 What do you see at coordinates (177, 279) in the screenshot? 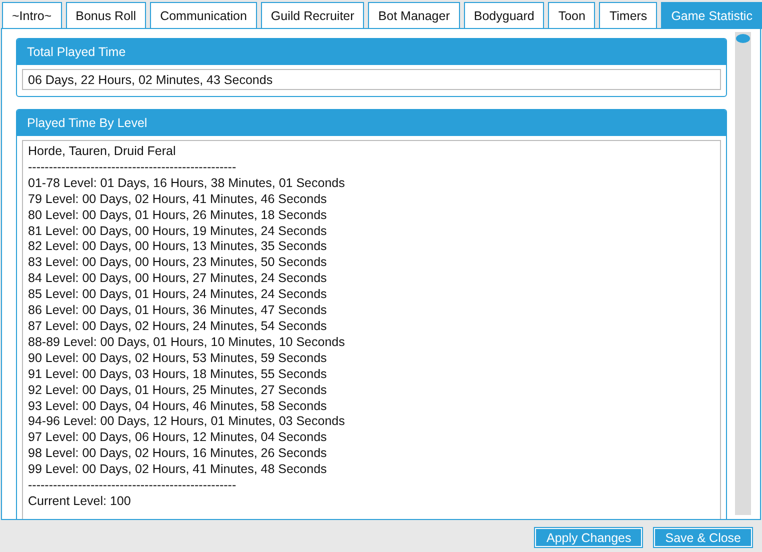
I see `log-line: 84 Level: 00 Days, 00 Hours, 27 Minutes, 24 Seconds` at bounding box center [177, 279].